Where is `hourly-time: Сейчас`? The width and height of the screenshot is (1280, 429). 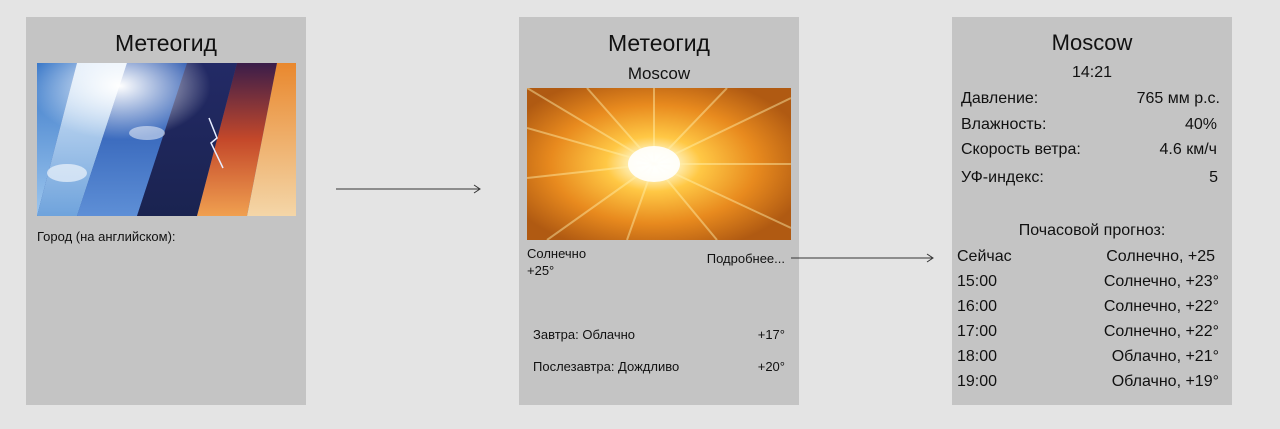 hourly-time: Сейчас is located at coordinates (984, 256).